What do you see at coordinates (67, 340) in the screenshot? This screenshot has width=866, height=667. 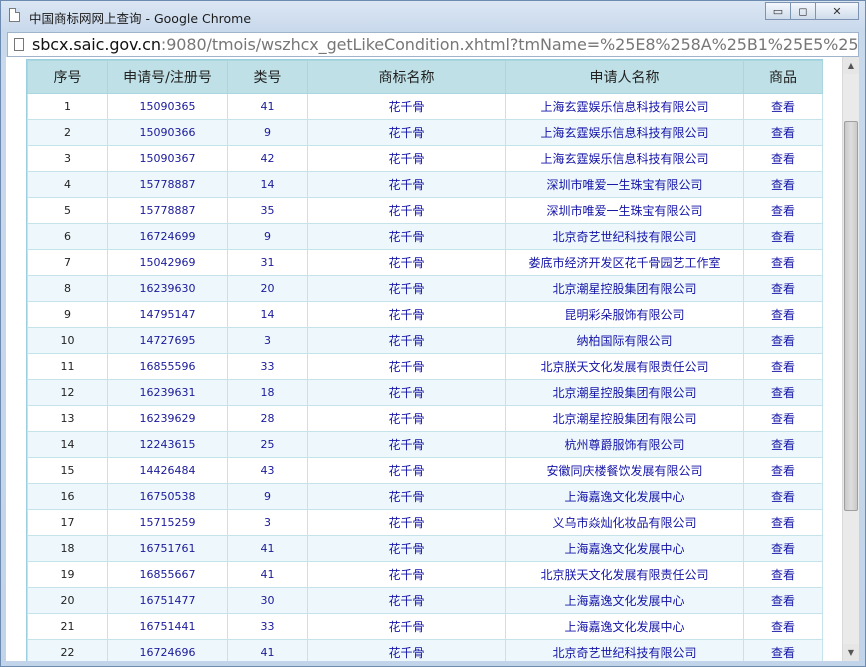 I see `cell-seq: 10` at bounding box center [67, 340].